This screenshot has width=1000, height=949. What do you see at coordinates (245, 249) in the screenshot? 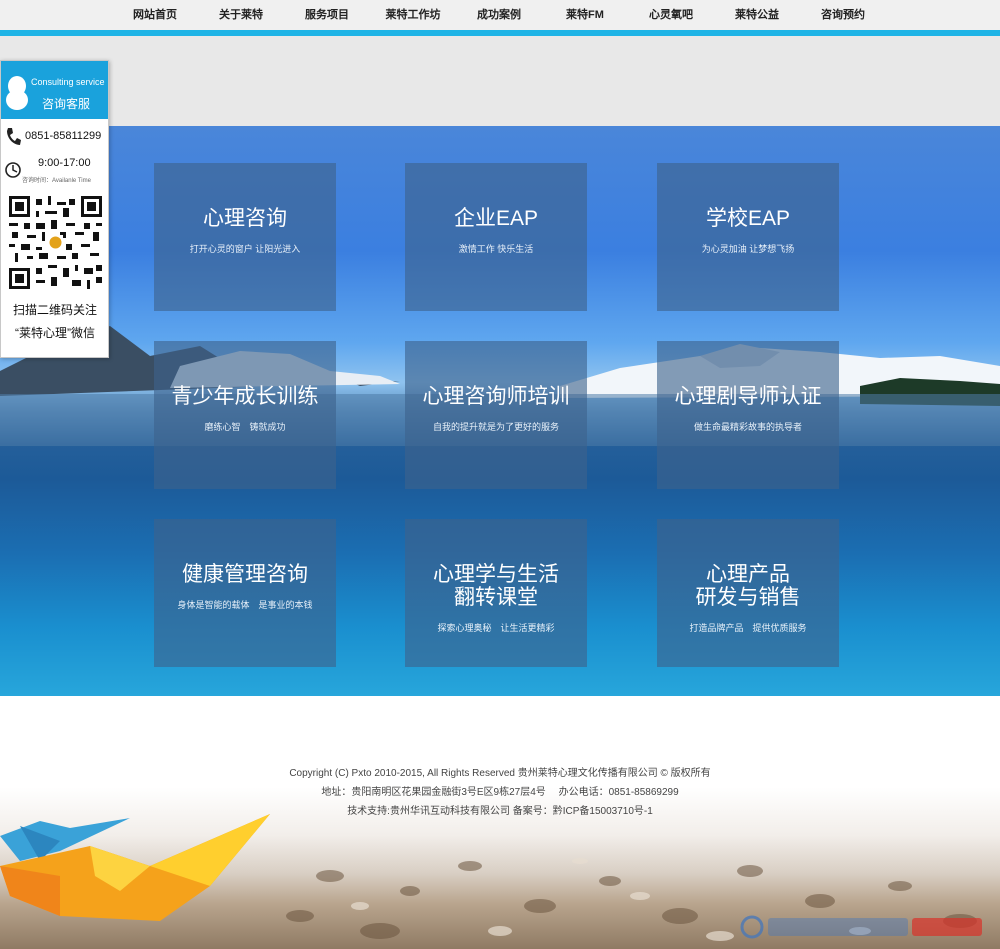
I see `tile-subtitle: 打开心灵的窗户 让阳光进入` at bounding box center [245, 249].